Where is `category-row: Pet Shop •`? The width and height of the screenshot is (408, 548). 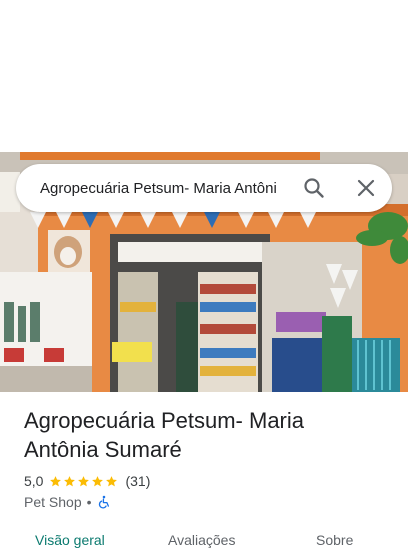 category-row: Pet Shop • is located at coordinates (67, 502).